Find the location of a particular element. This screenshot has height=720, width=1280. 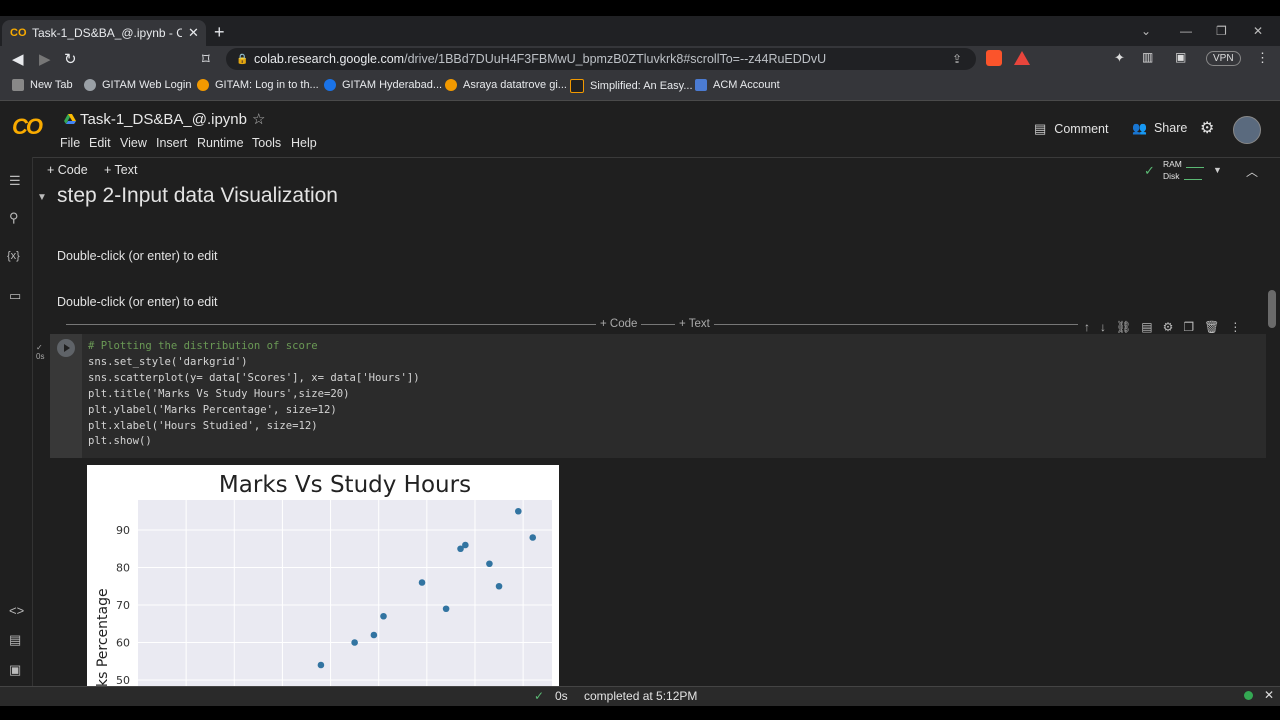

add-code-button: + Code is located at coordinates (67, 170).